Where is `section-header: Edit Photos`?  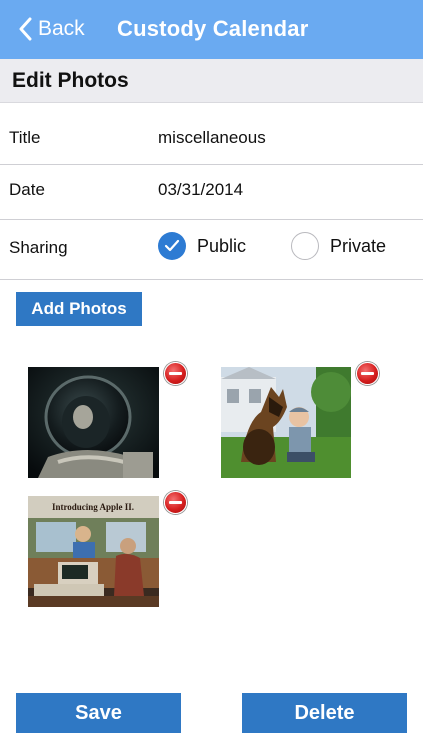 section-header: Edit Photos is located at coordinates (211, 81).